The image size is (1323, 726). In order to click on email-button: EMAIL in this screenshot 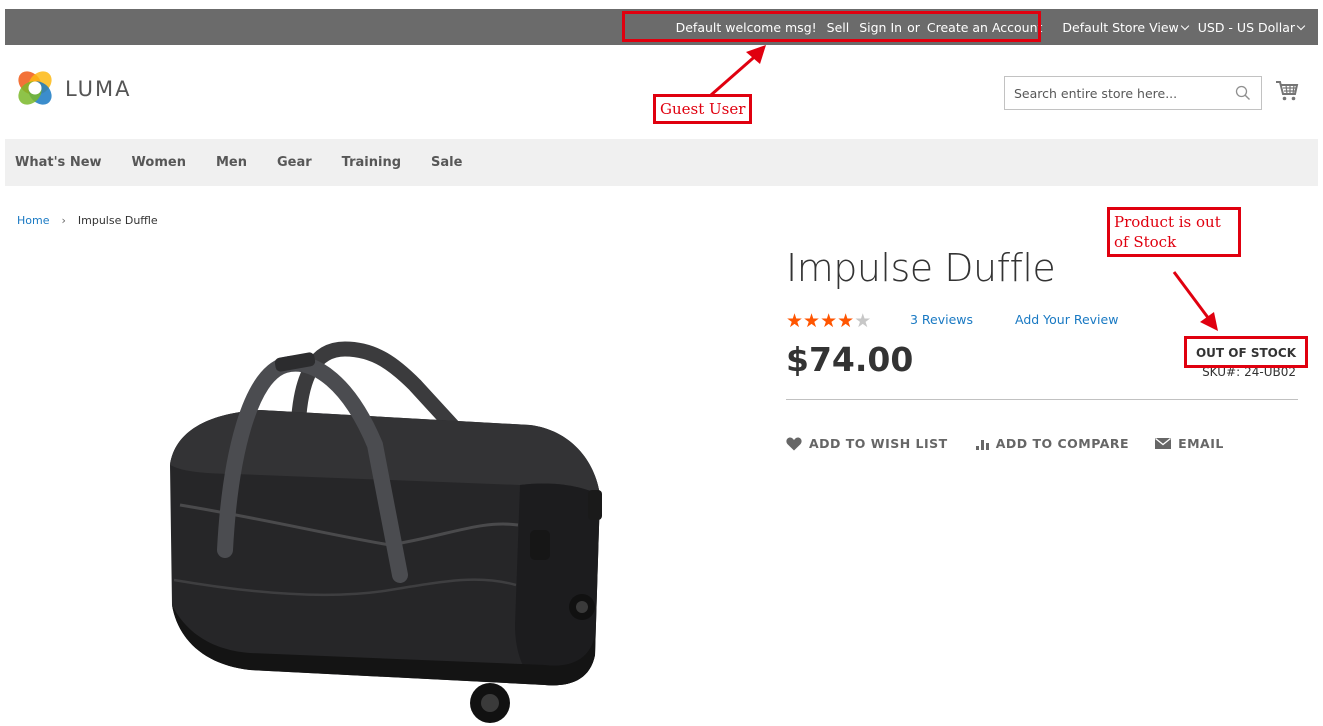, I will do `click(1189, 443)`.